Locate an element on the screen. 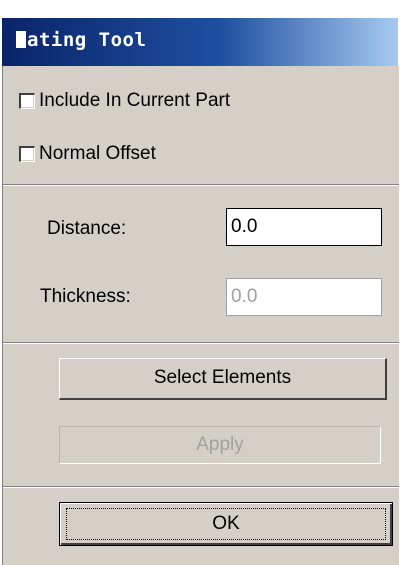 This screenshot has height=565, width=403. normal-offset-option: Normal Offset is located at coordinates (87, 154).